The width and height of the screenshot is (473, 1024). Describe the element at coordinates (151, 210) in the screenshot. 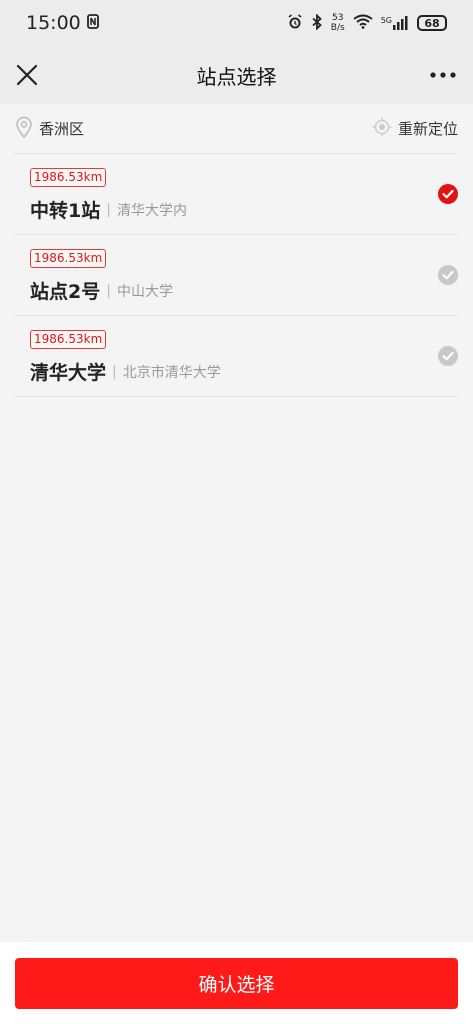

I see `station-address: 清华大学内` at that location.